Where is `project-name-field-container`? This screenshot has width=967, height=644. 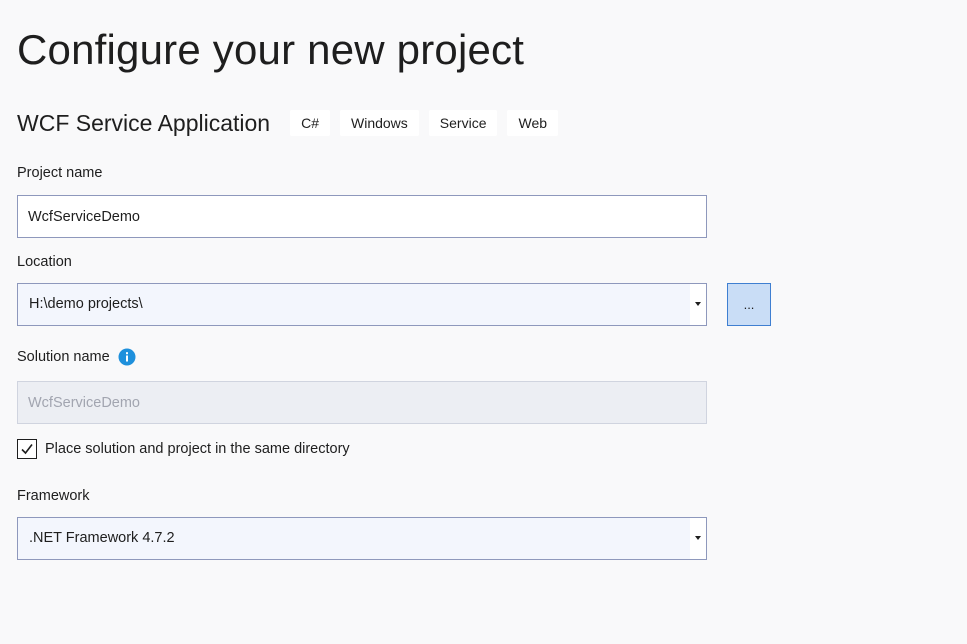
project-name-field-container is located at coordinates (362, 216).